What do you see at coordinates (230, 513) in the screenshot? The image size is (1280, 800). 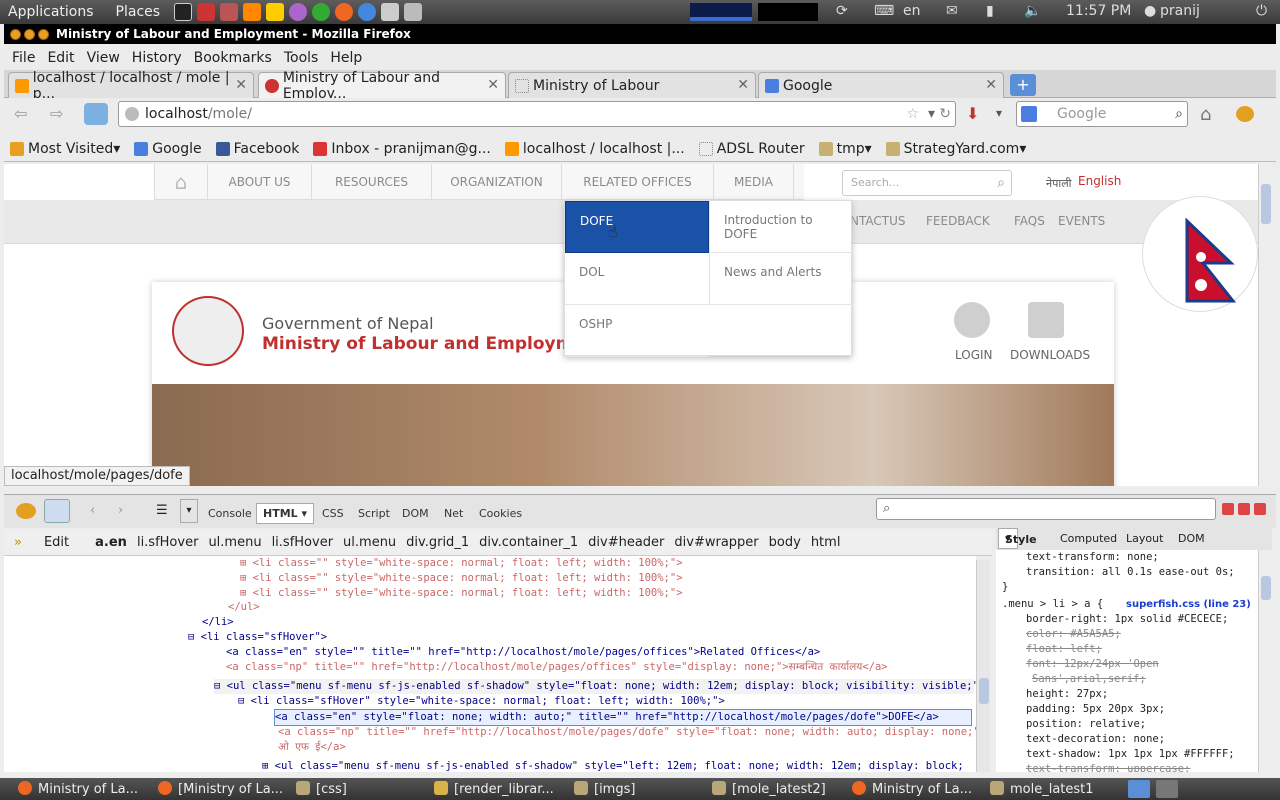 I see `tab-console: Console` at bounding box center [230, 513].